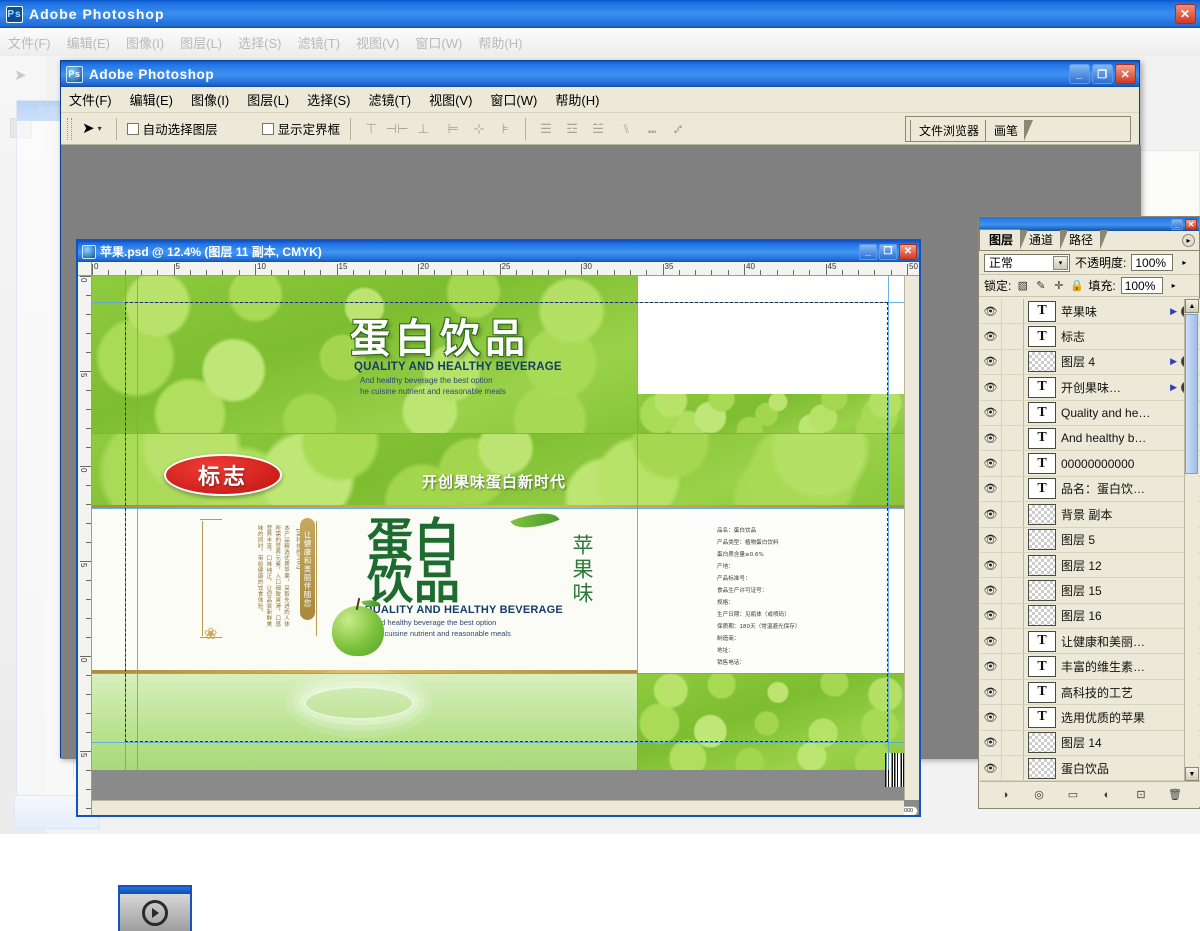  I want to click on minimized-document-thumbnail, so click(155, 908).